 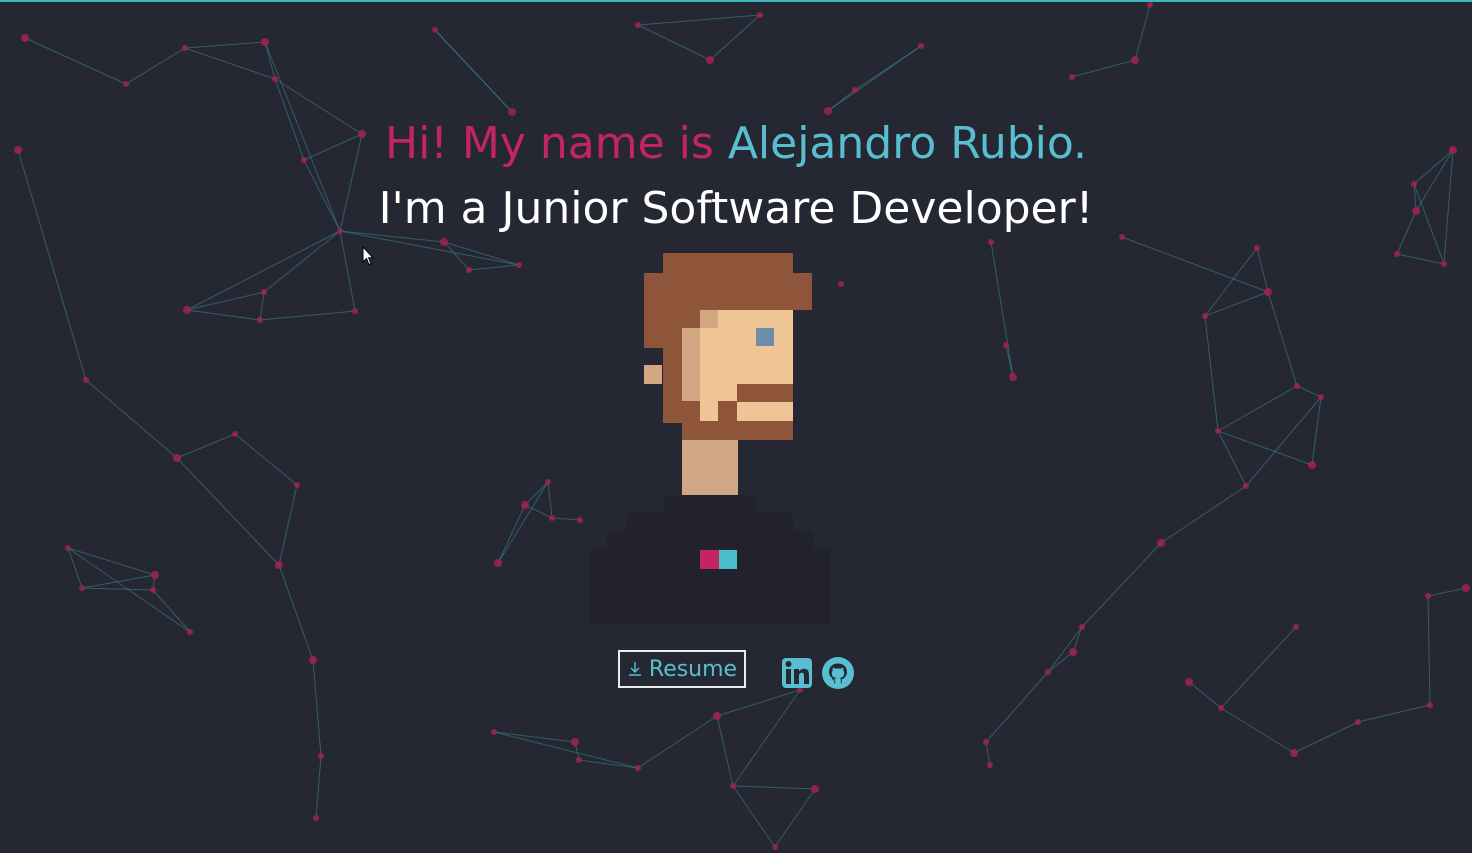 I want to click on download-icon, so click(x=634, y=669).